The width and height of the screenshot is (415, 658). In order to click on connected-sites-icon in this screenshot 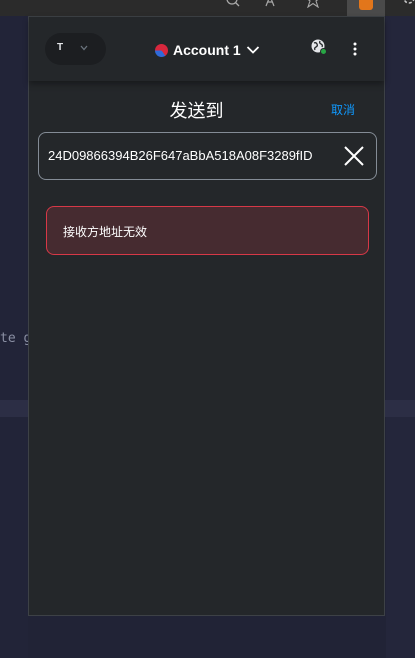, I will do `click(319, 47)`.